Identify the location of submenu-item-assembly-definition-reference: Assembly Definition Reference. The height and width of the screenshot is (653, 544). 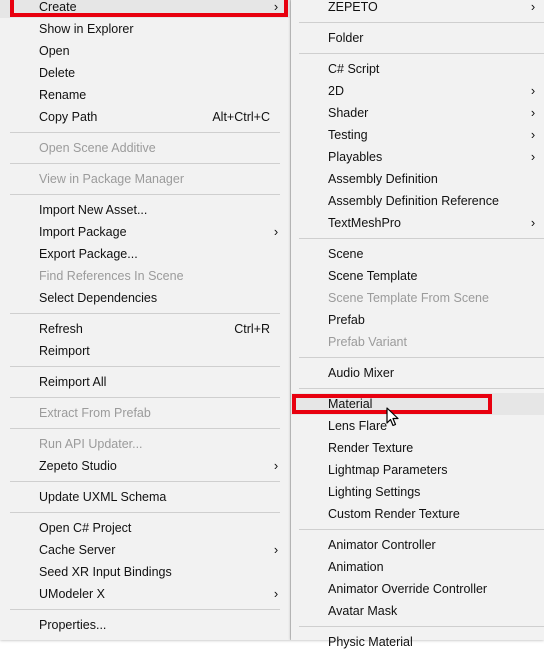
(417, 201).